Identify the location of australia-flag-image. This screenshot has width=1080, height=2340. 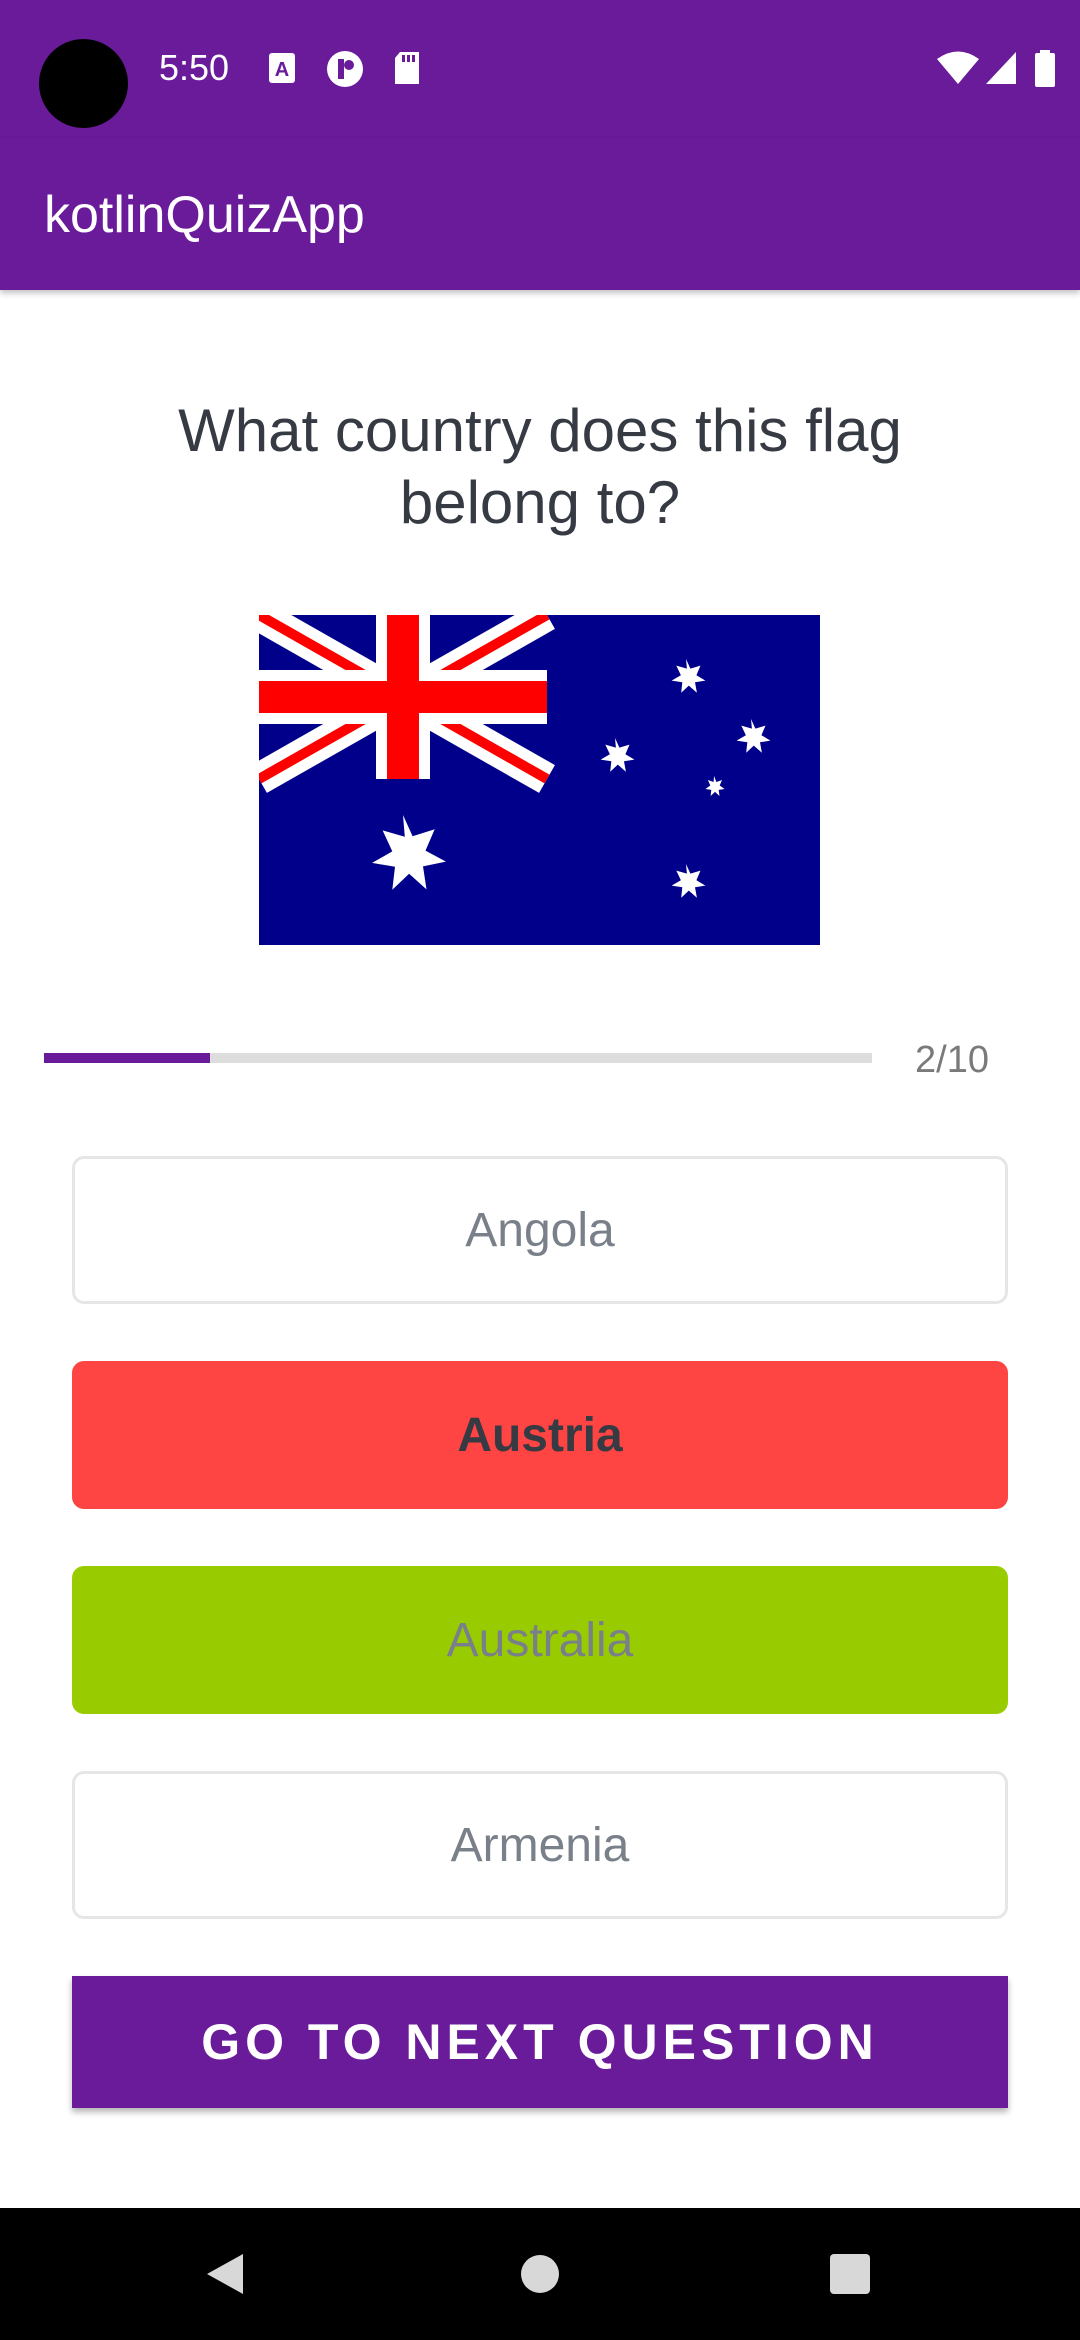
(539, 780).